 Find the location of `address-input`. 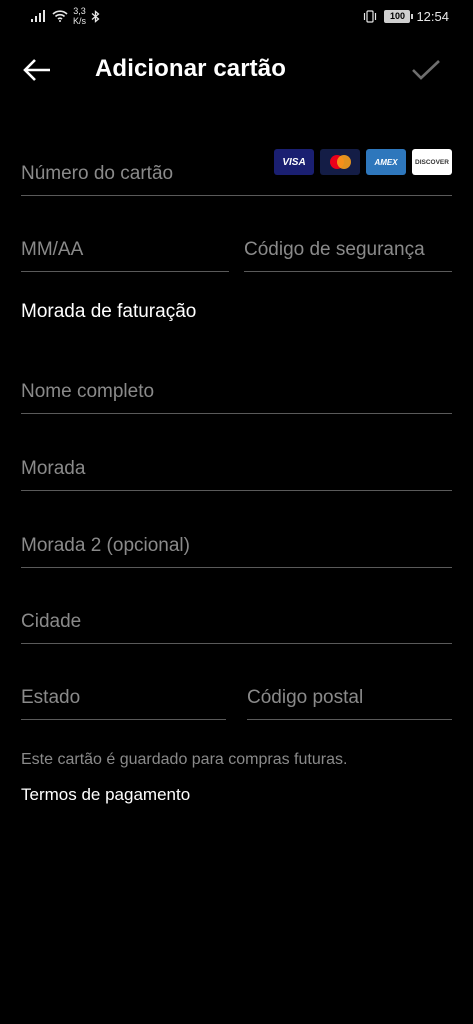

address-input is located at coordinates (236, 469).